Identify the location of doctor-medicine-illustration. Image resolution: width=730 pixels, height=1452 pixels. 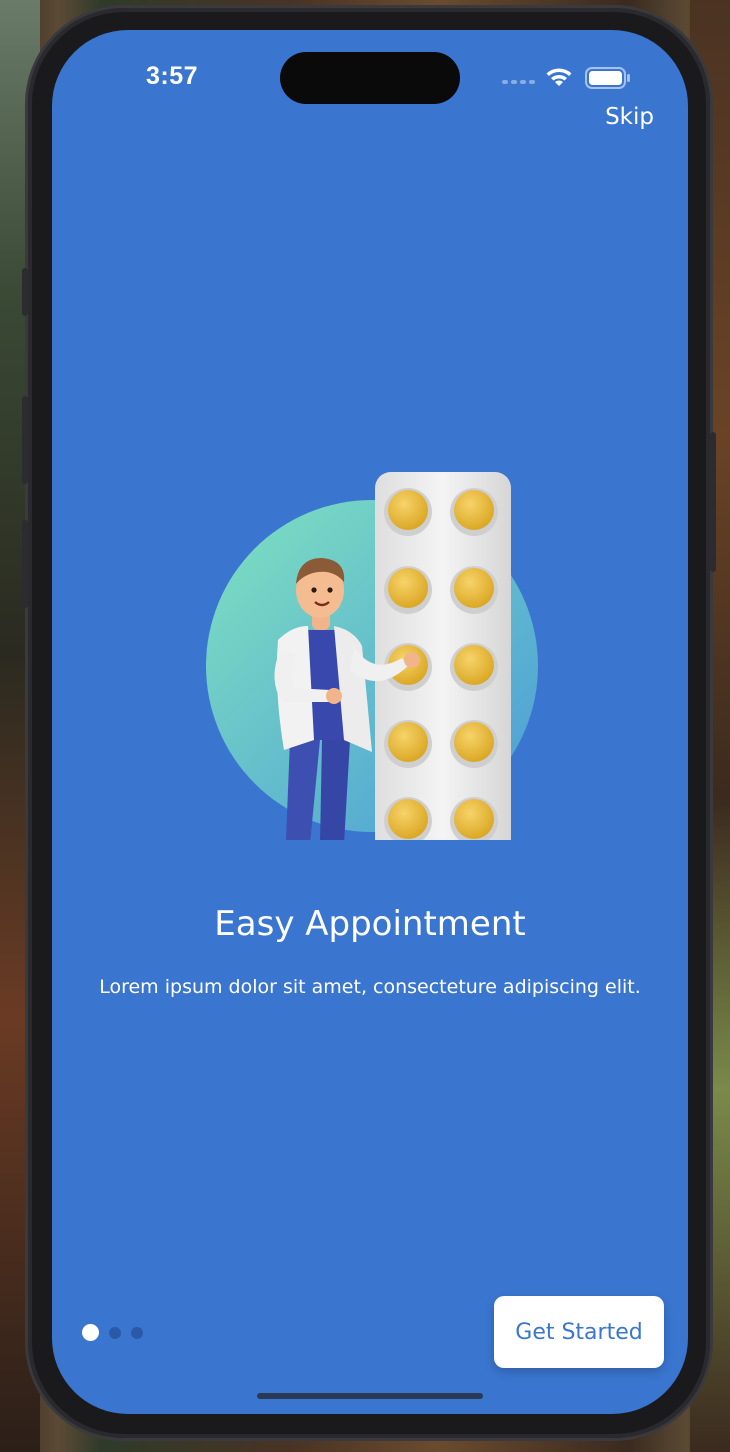
(372, 656).